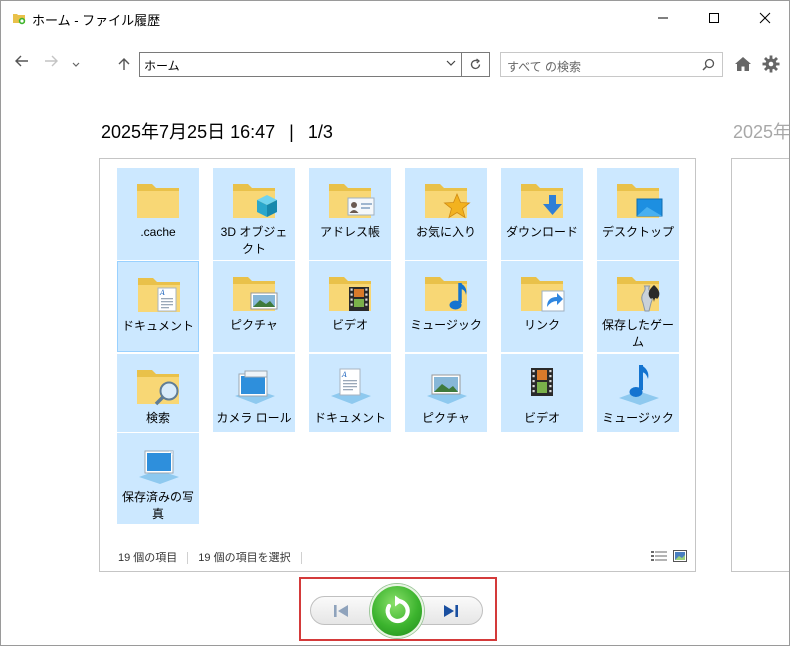  What do you see at coordinates (446, 294) in the screenshot?
I see `music-folder-icon` at bounding box center [446, 294].